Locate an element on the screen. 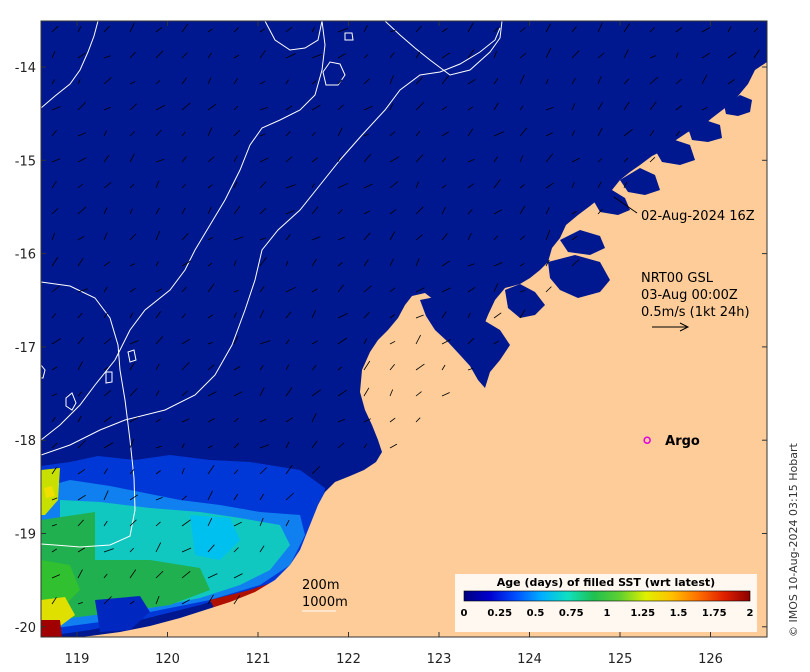 The height and width of the screenshot is (672, 810). current-scale-label: 0.5m/s (1kt 24h) is located at coordinates (695, 312).